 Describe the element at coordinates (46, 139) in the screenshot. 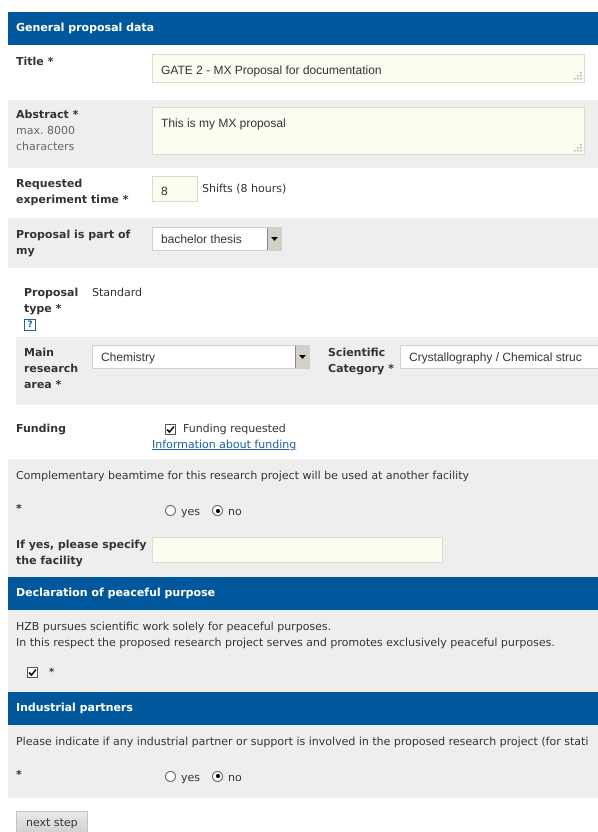

I see `hint-text: max. 8000 characters` at that location.